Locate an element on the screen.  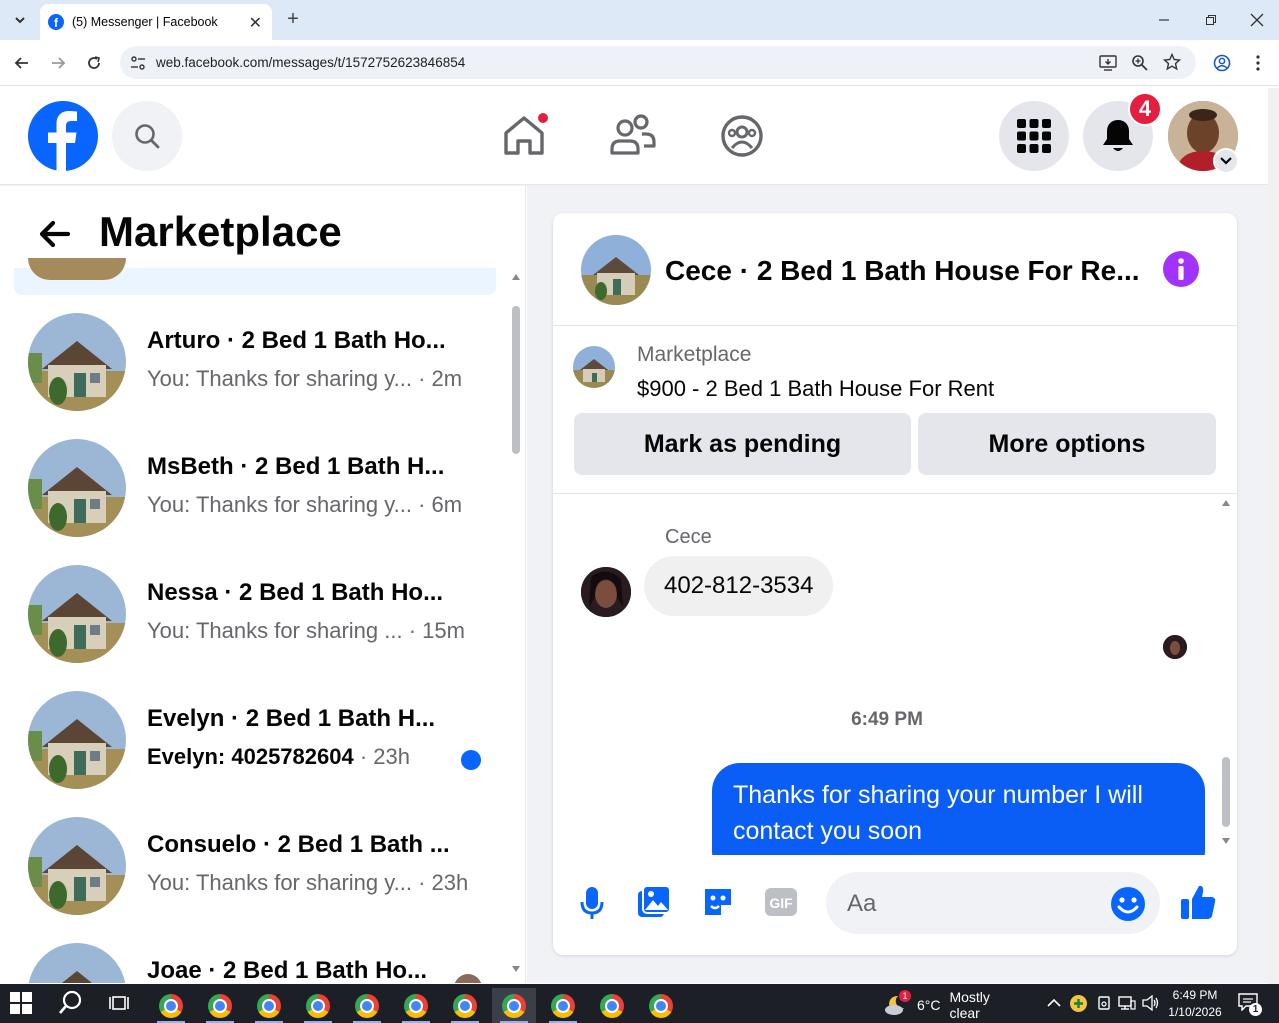
bookmark-star-icon is located at coordinates (1172, 62).